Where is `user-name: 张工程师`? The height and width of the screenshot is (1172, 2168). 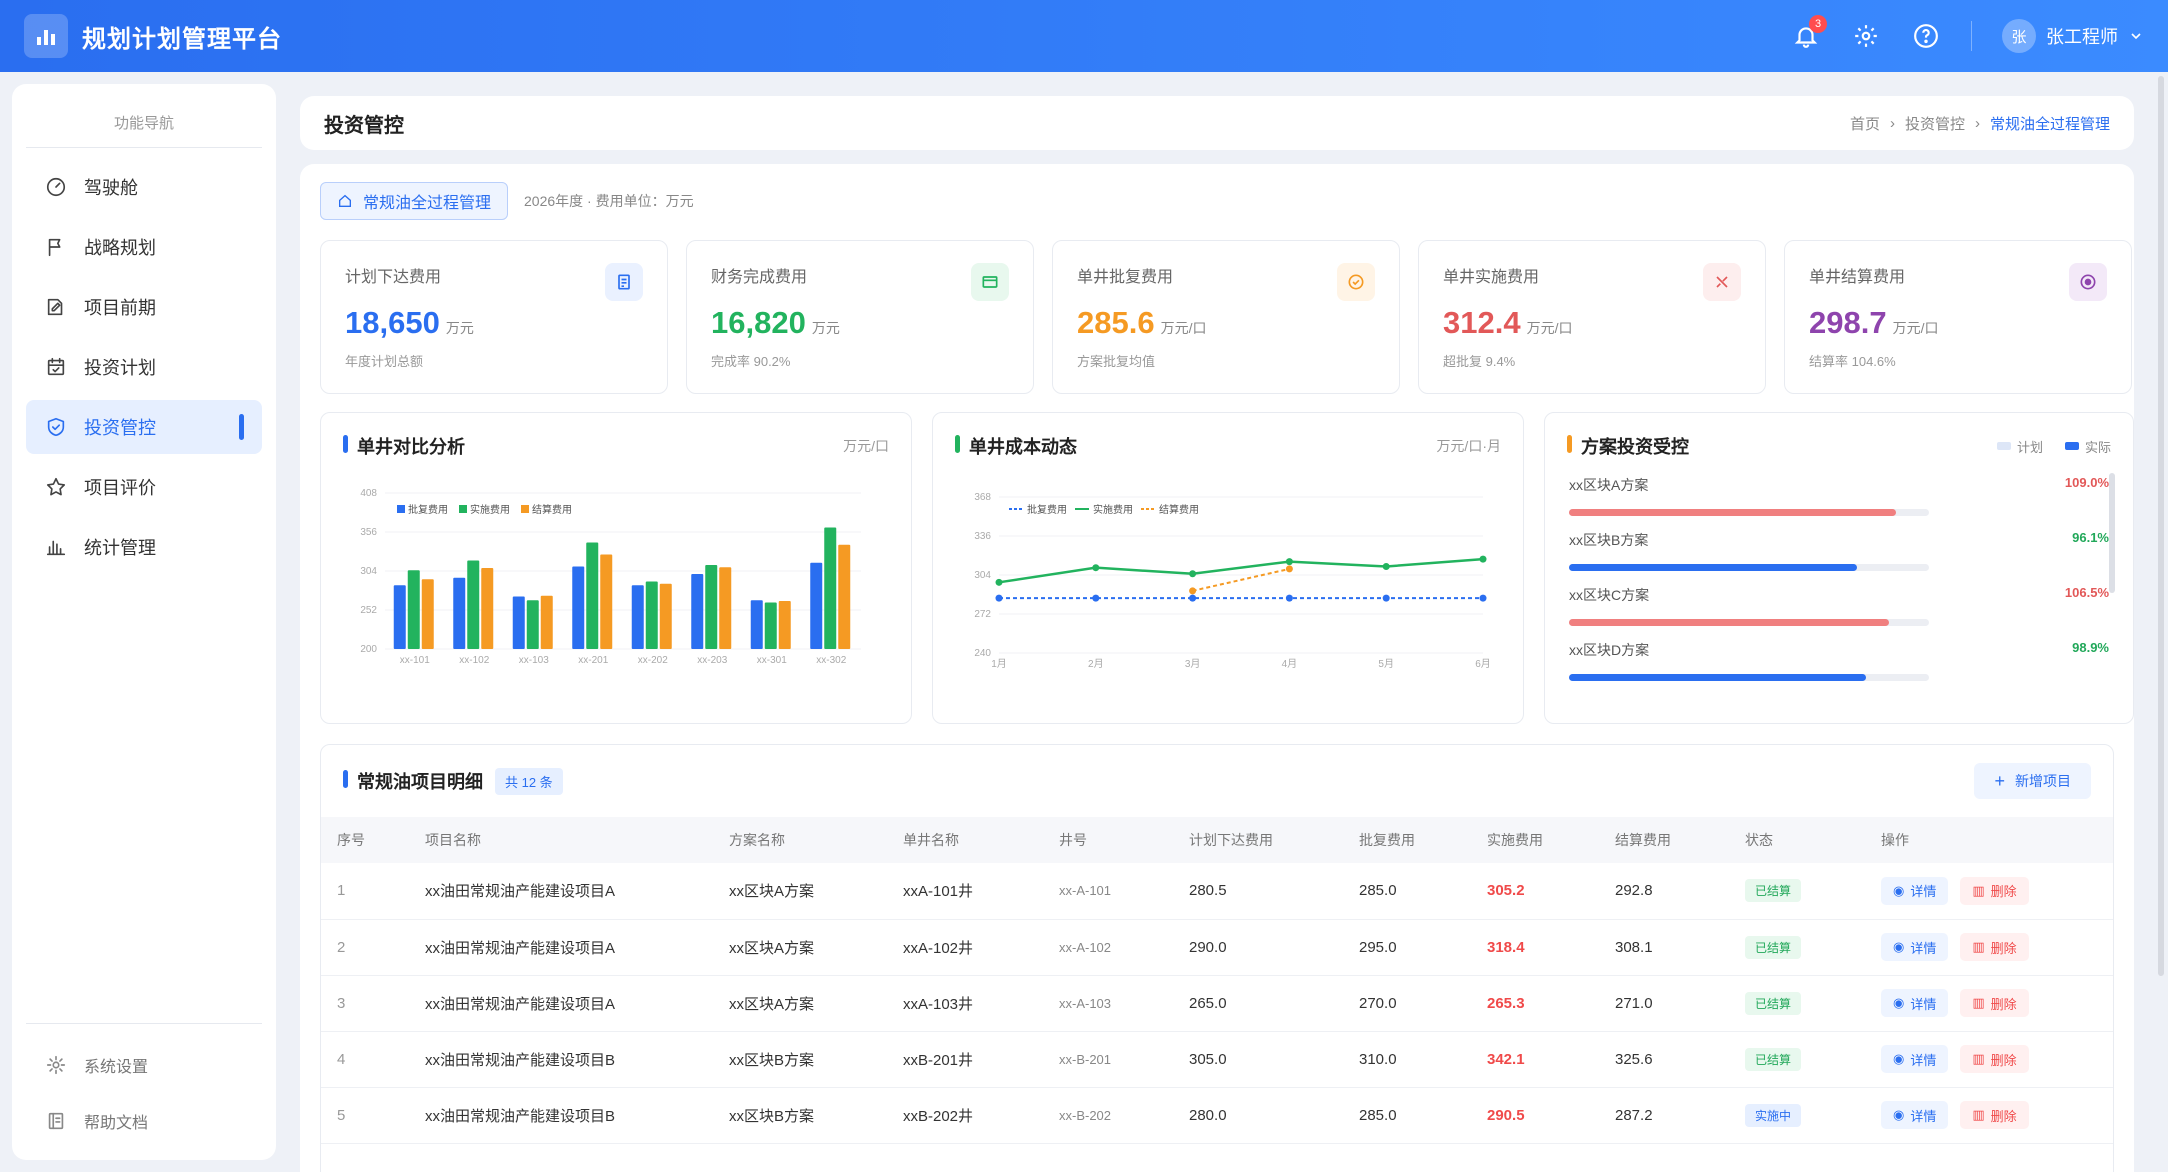
user-name: 张工程师 is located at coordinates (2082, 37).